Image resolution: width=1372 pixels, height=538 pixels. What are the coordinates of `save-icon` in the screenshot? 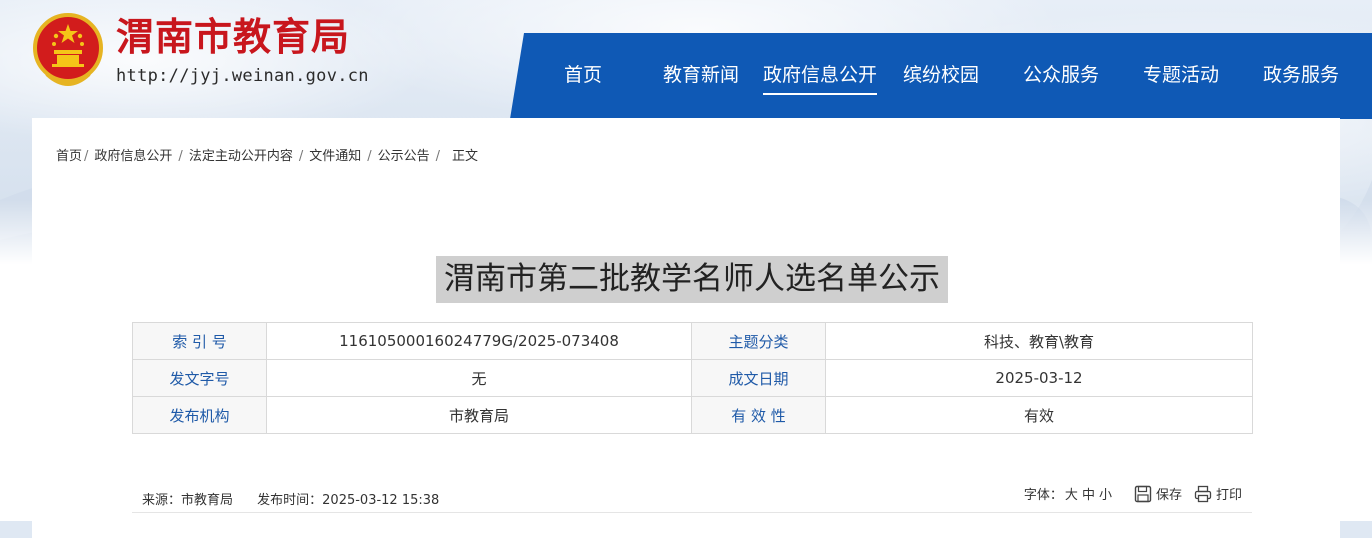 It's located at (1143, 493).